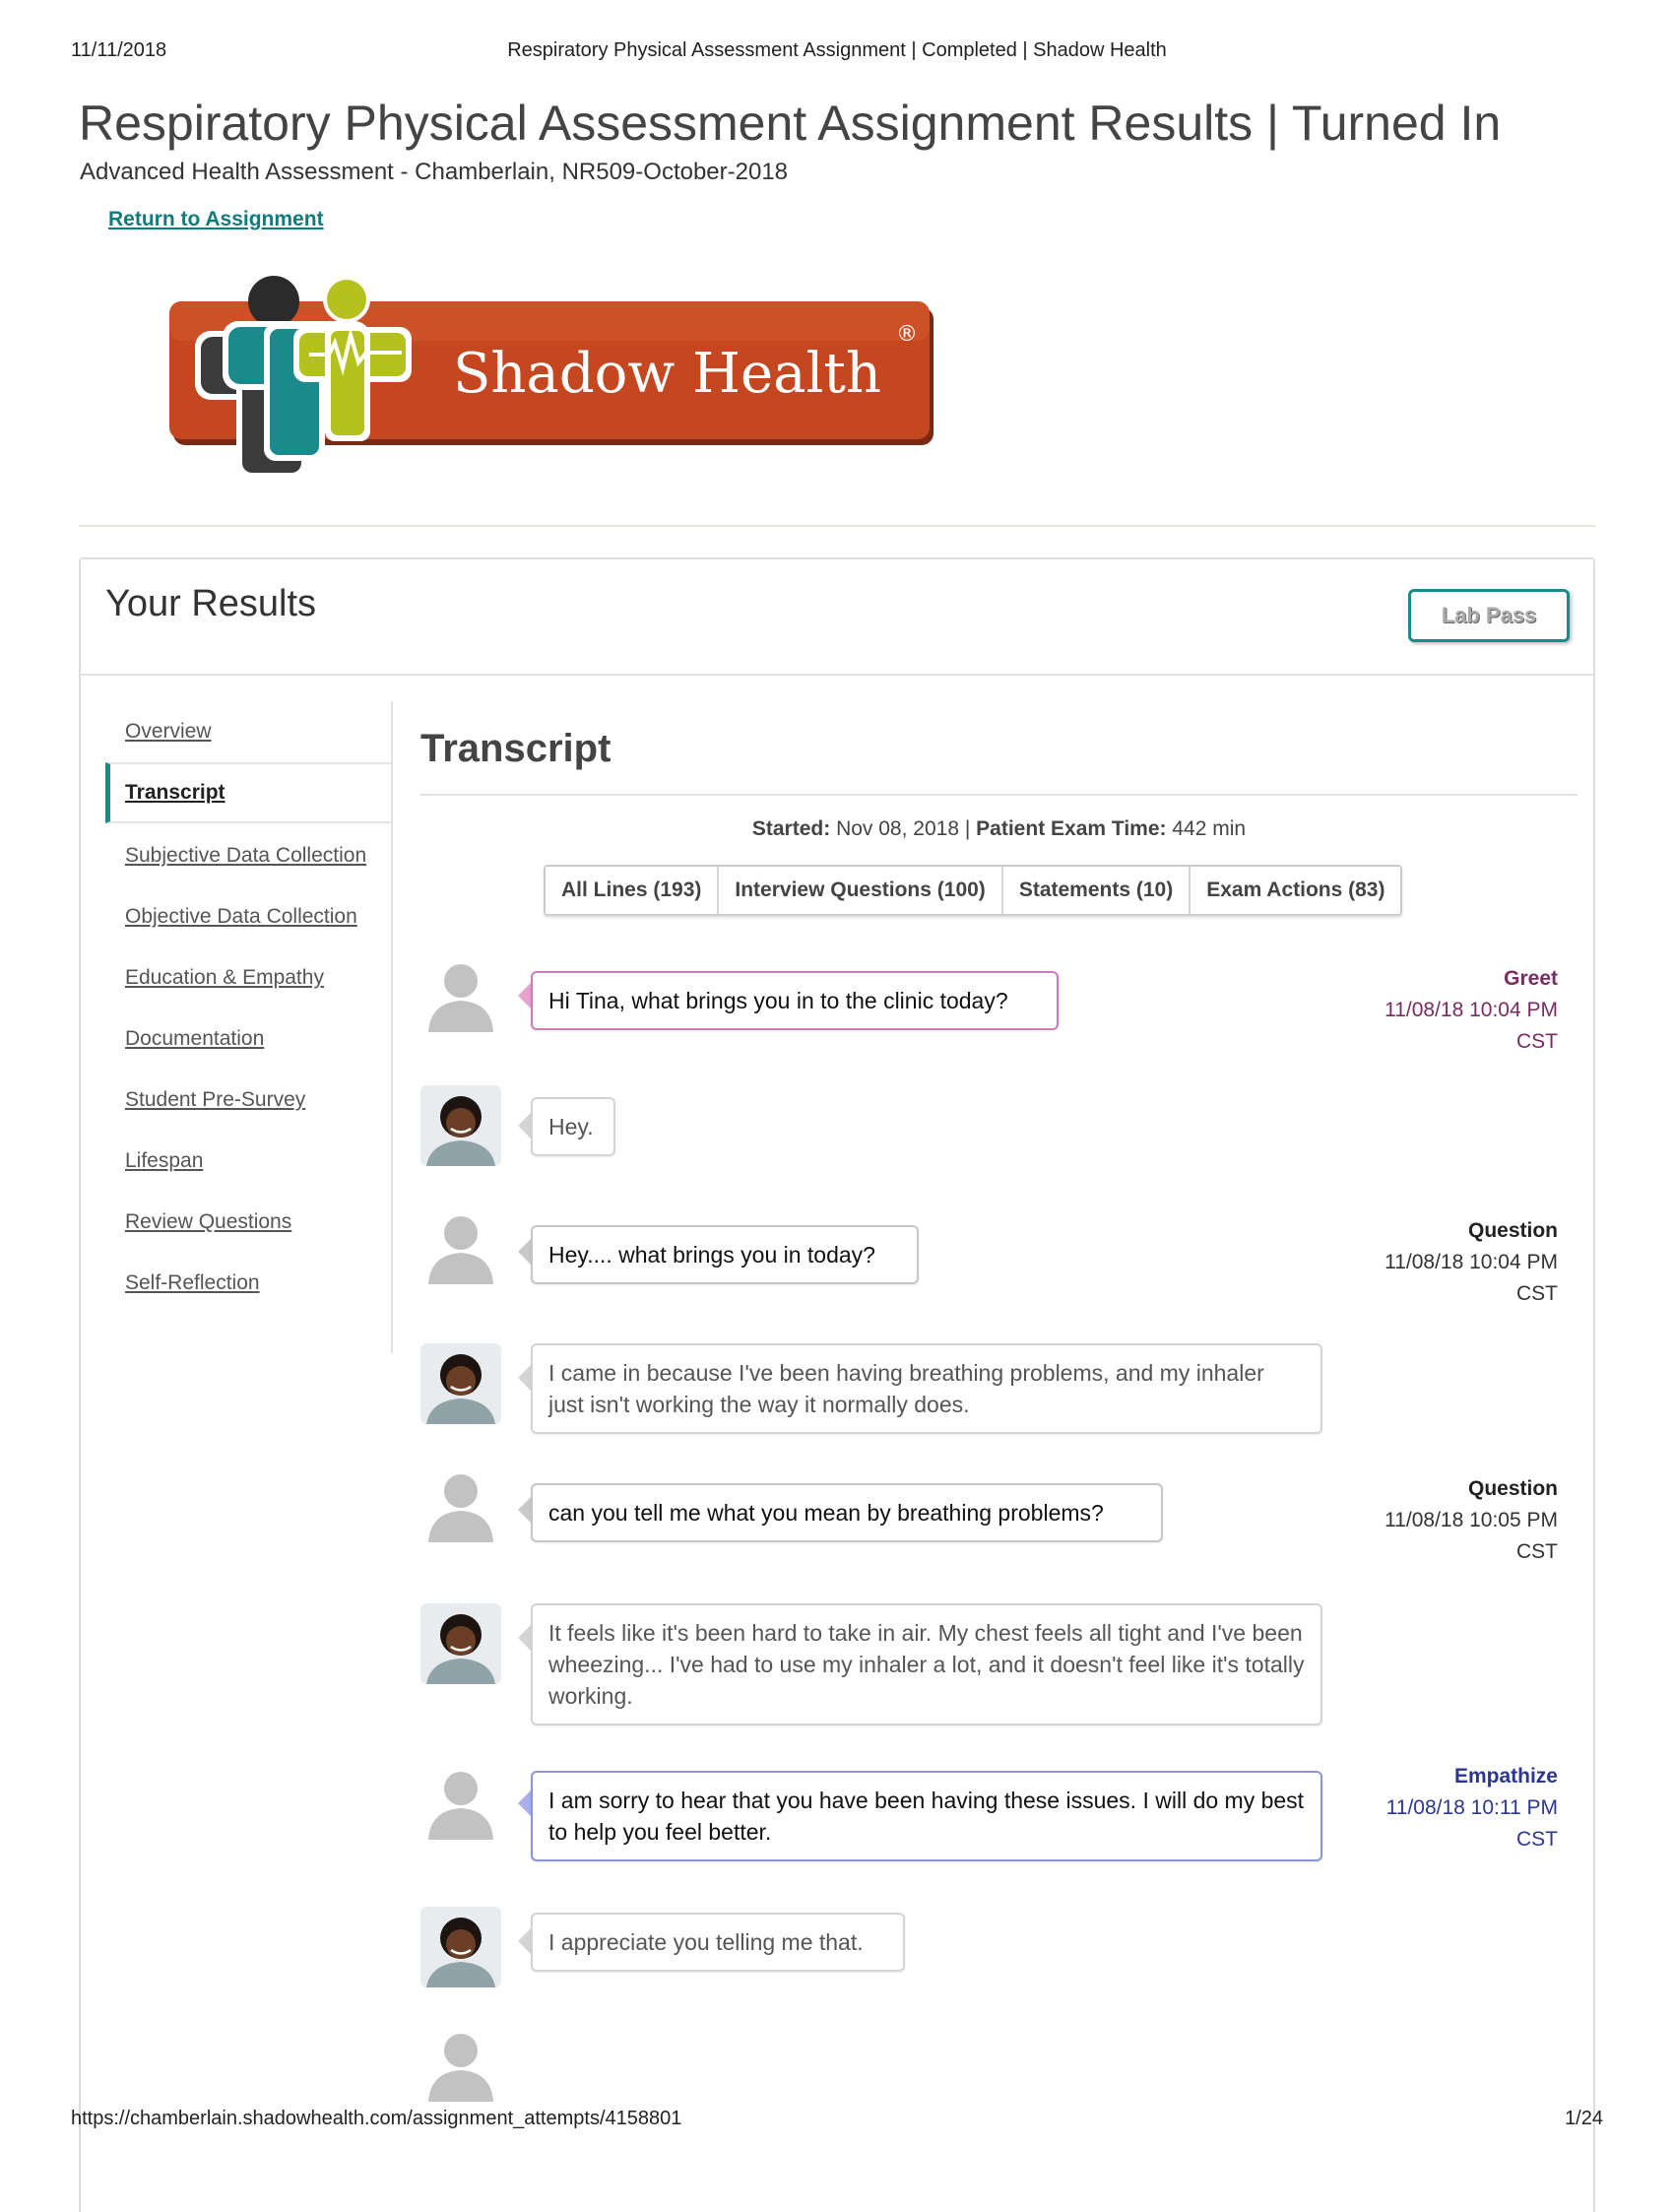  Describe the element at coordinates (1071, 828) in the screenshot. I see `exam-time-label: Patient Exam Time:` at that location.